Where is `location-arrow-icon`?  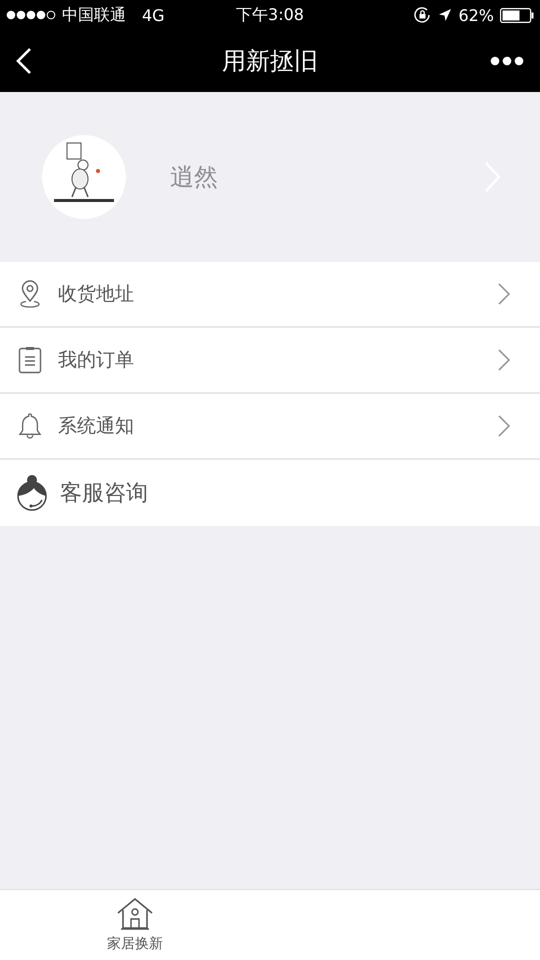
location-arrow-icon is located at coordinates (445, 15).